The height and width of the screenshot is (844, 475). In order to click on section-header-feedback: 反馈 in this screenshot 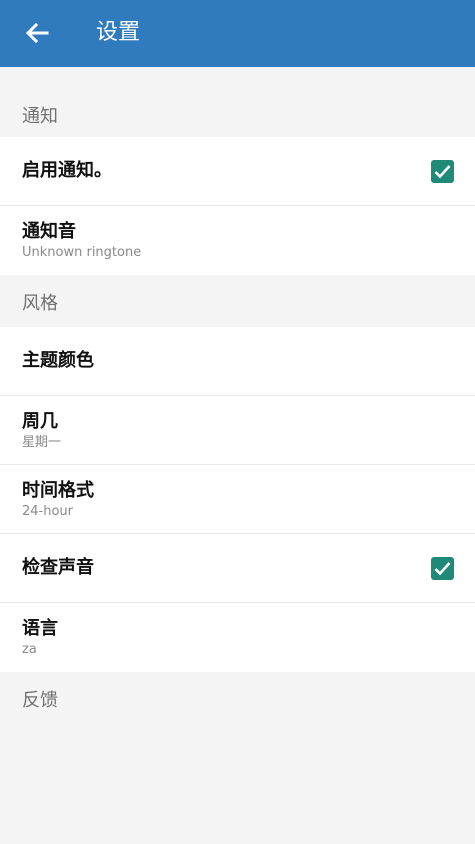, I will do `click(237, 698)`.